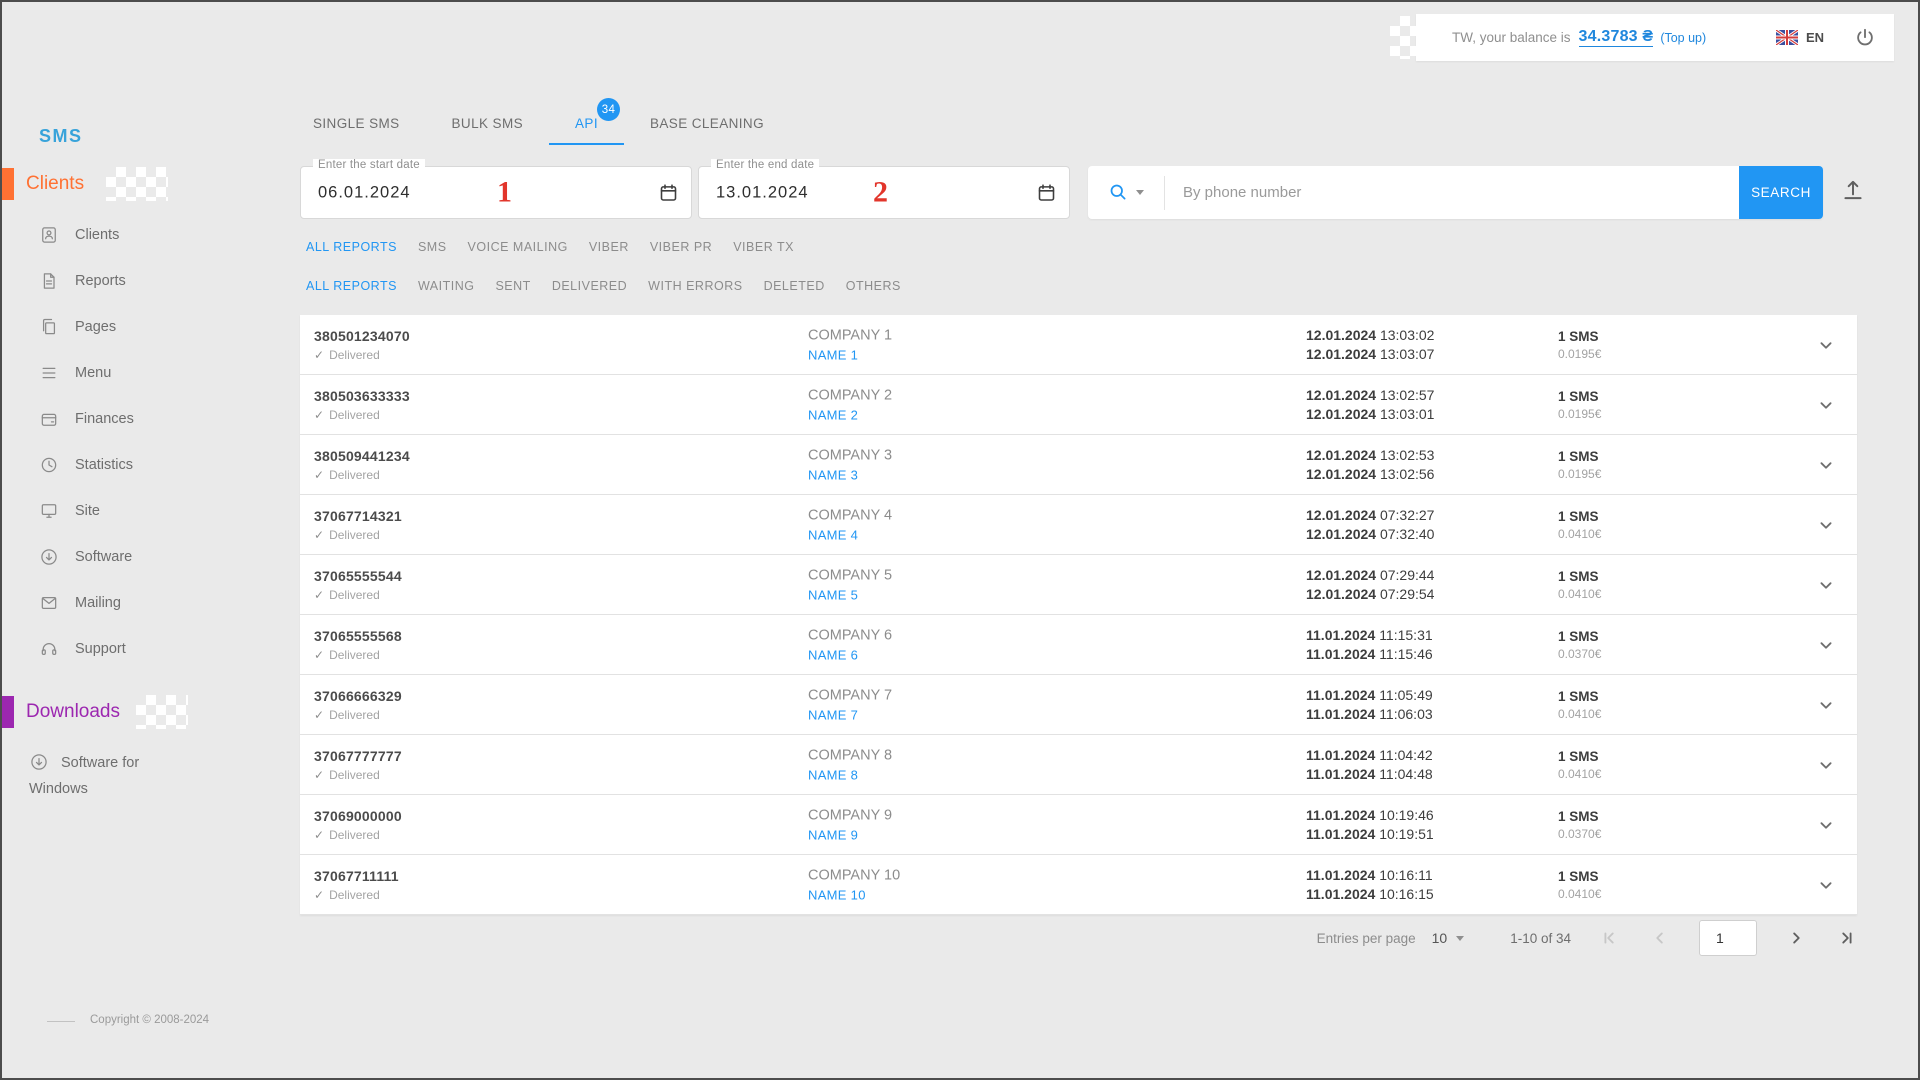 This screenshot has width=1920, height=1080. I want to click on sidebar-section-downloads: Downloads, so click(95, 712).